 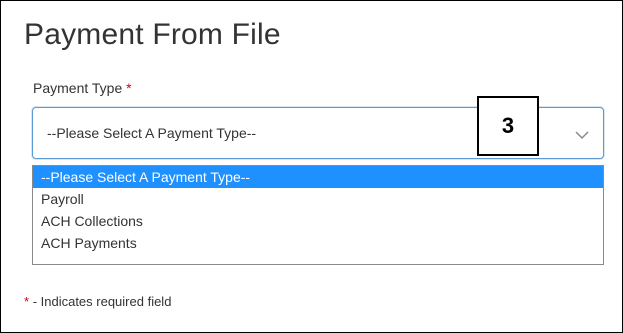 What do you see at coordinates (318, 177) in the screenshot?
I see `dropdown-option-placeholder: --Please Select A Payment Type--` at bounding box center [318, 177].